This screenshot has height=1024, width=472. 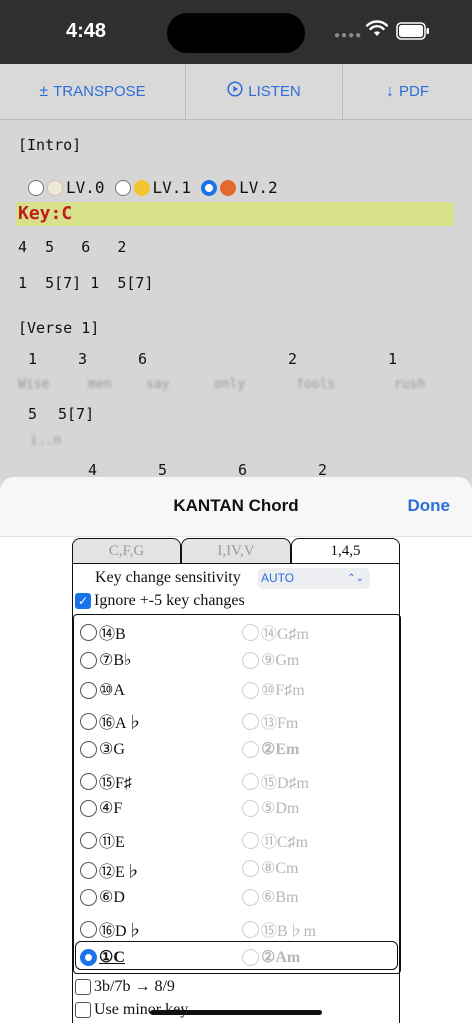 I want to click on toolbar: ± TRANSPOSE LISTEN ↓ PDF, so click(x=236, y=92).